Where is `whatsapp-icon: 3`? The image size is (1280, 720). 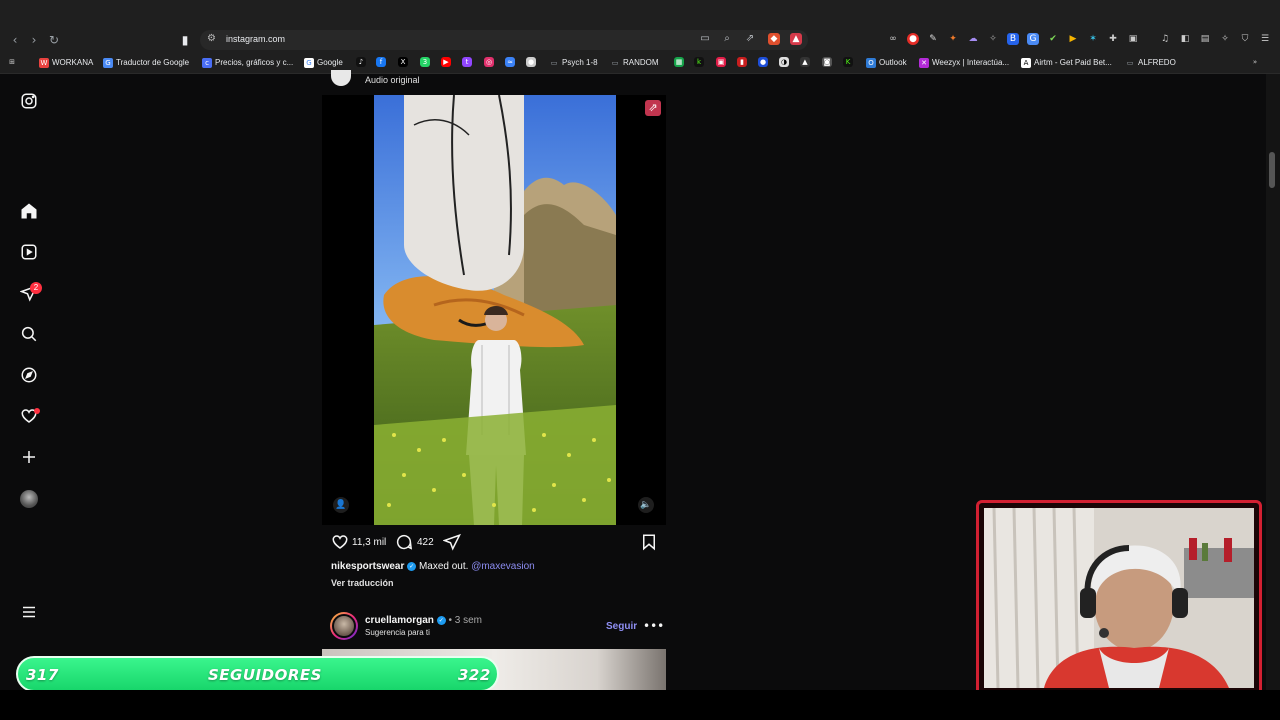
whatsapp-icon: 3 is located at coordinates (425, 62).